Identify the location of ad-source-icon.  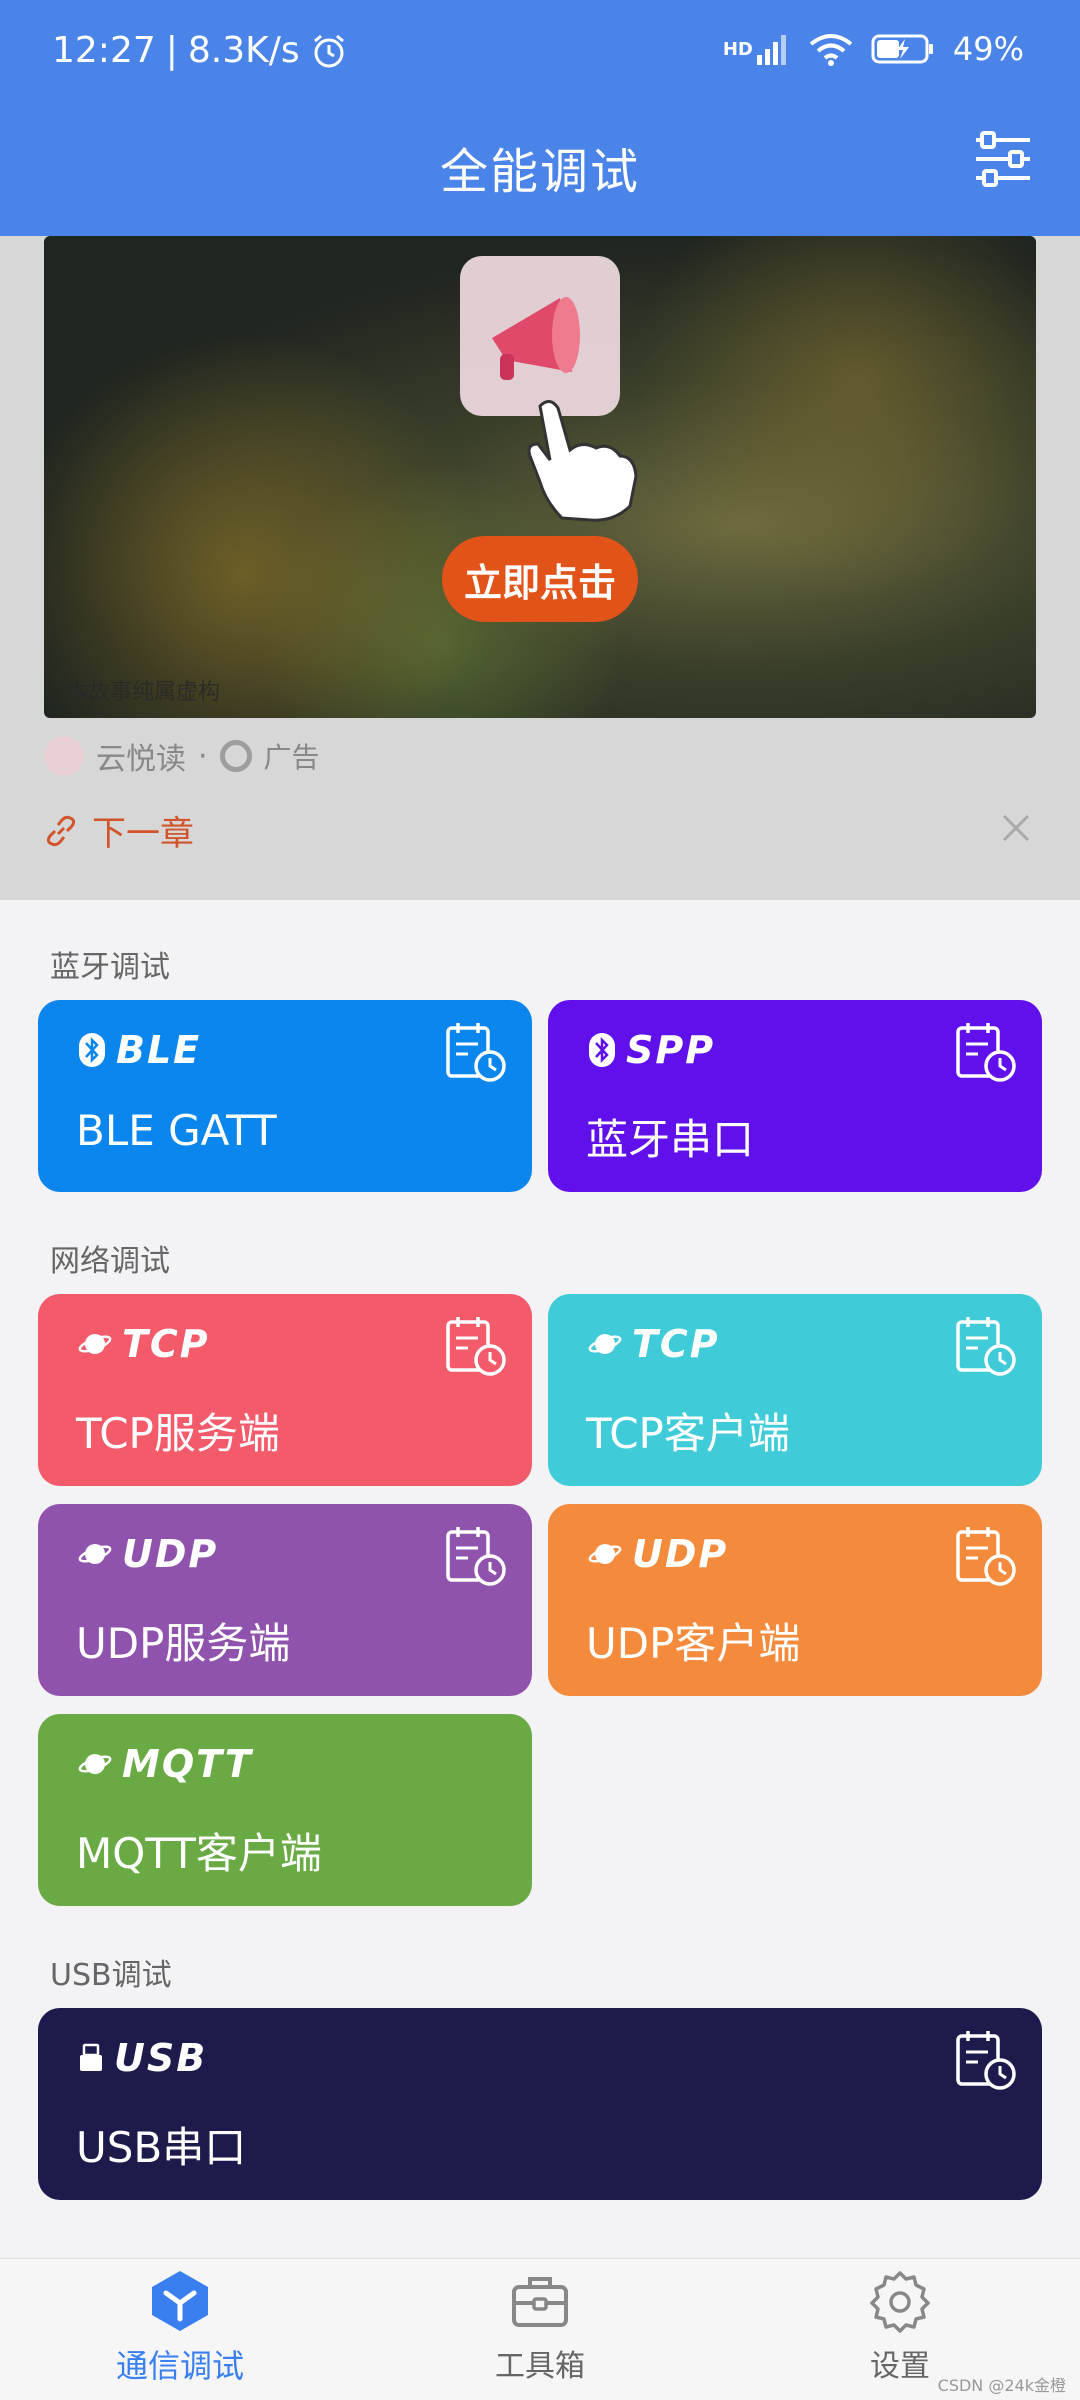
(235, 756).